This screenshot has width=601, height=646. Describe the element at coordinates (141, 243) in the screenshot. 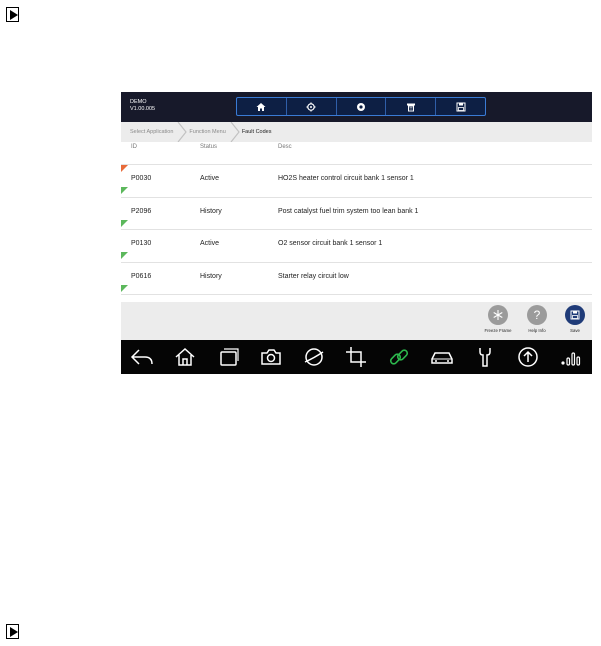

I see `fault-code-id: P0130` at that location.